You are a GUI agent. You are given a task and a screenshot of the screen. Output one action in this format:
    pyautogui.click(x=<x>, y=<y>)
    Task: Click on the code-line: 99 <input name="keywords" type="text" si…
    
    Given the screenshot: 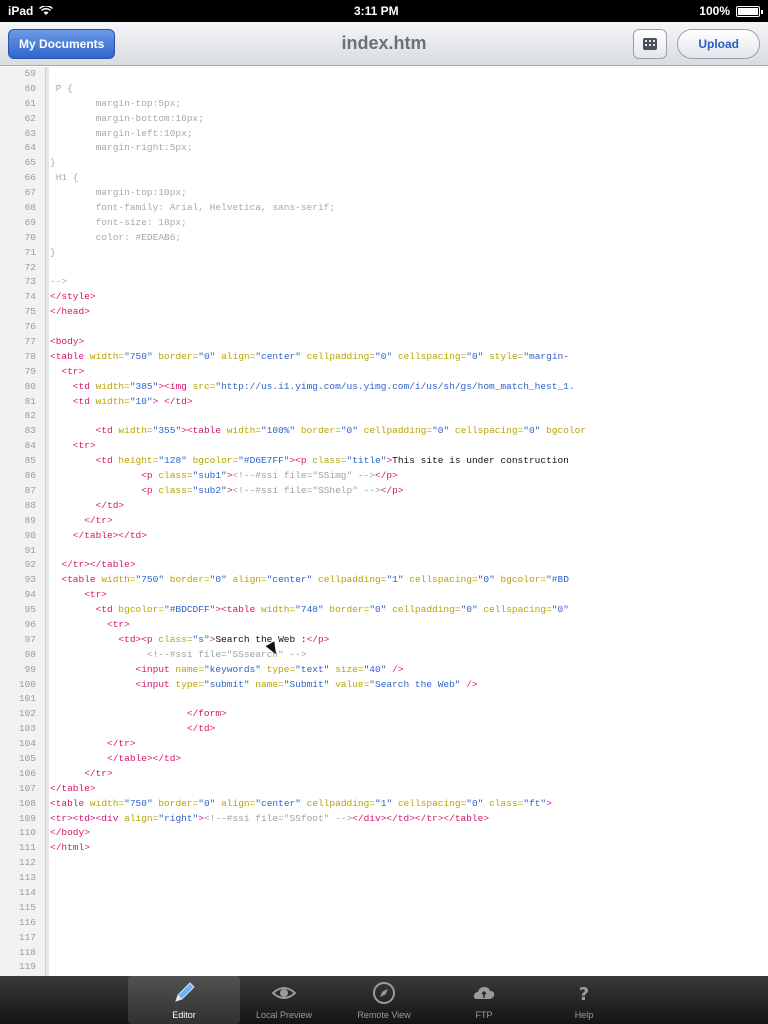 What is the action you would take?
    pyautogui.click(x=384, y=670)
    